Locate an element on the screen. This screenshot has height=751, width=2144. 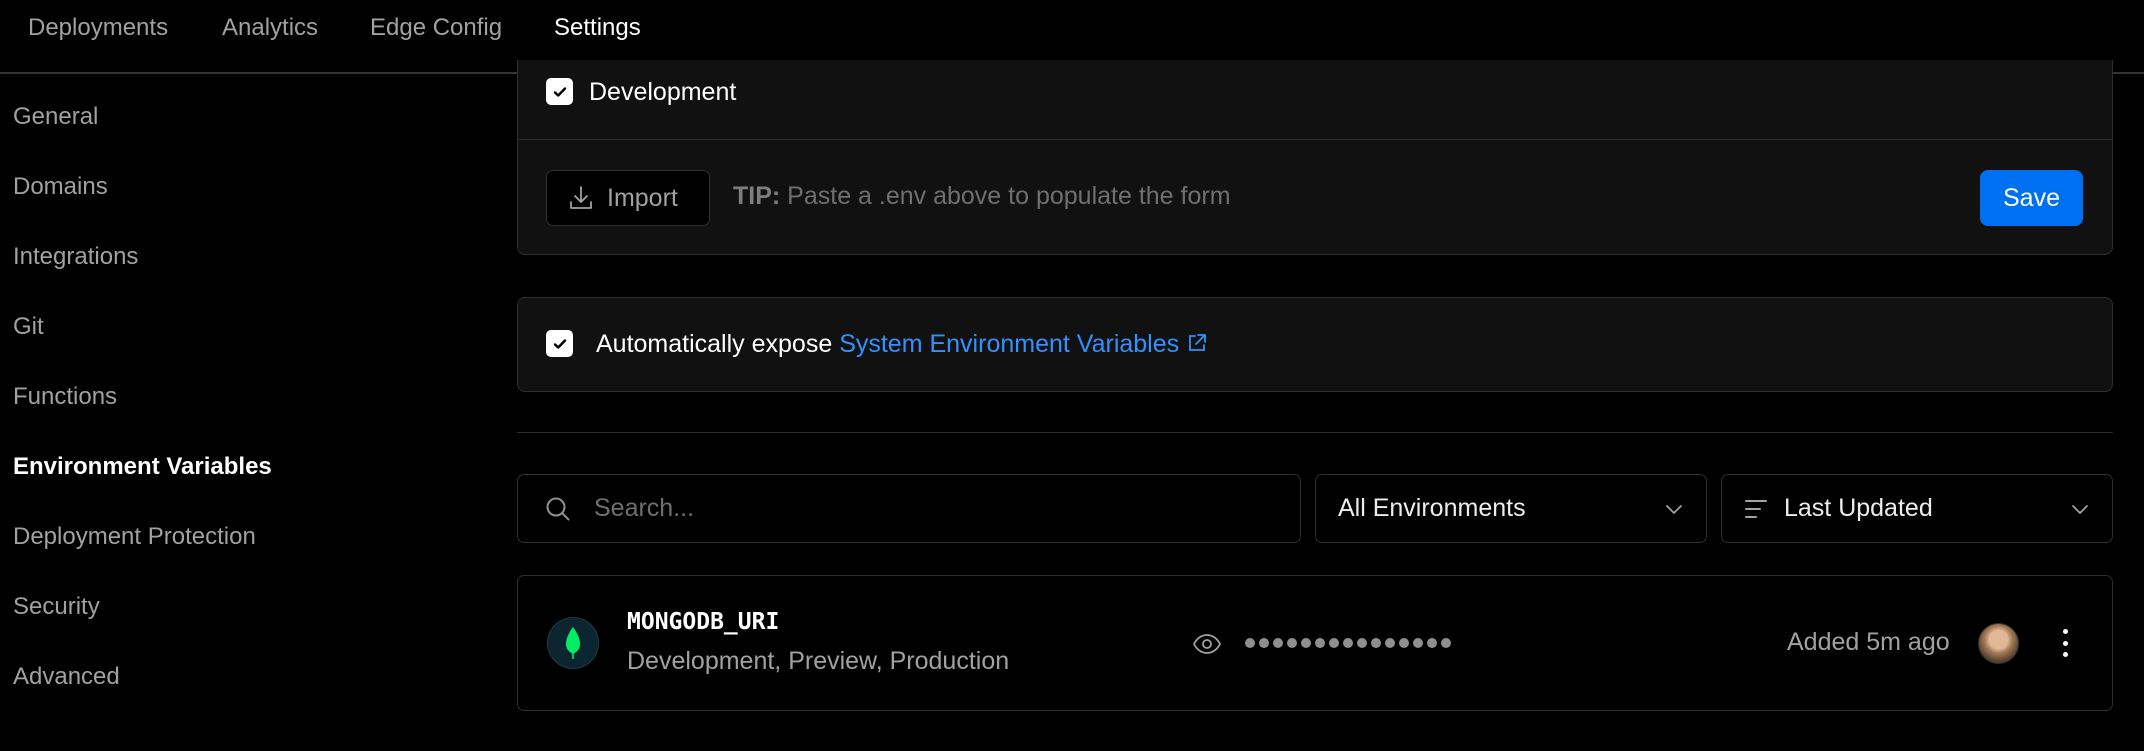
avatar is located at coordinates (1998, 643).